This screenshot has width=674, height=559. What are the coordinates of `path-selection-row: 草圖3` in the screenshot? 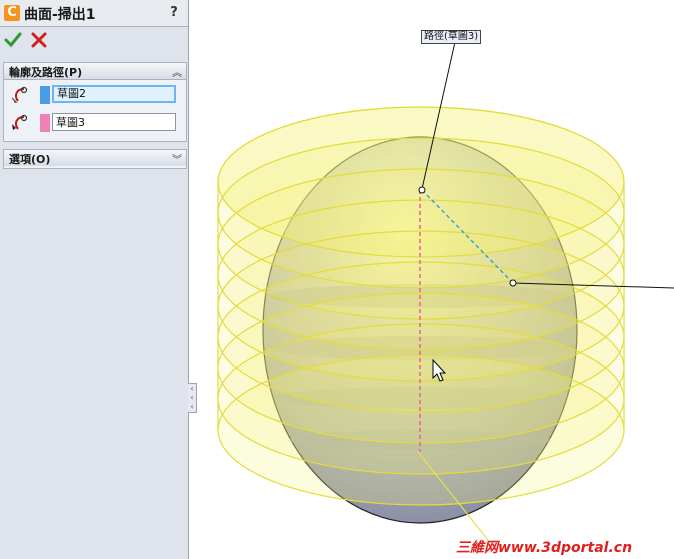 It's located at (94, 123).